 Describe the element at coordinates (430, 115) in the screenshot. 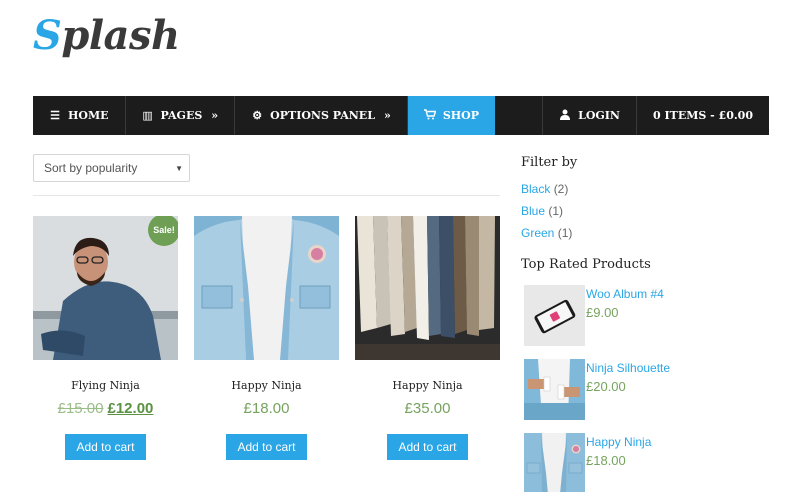

I see `shopping-cart-icon` at that location.